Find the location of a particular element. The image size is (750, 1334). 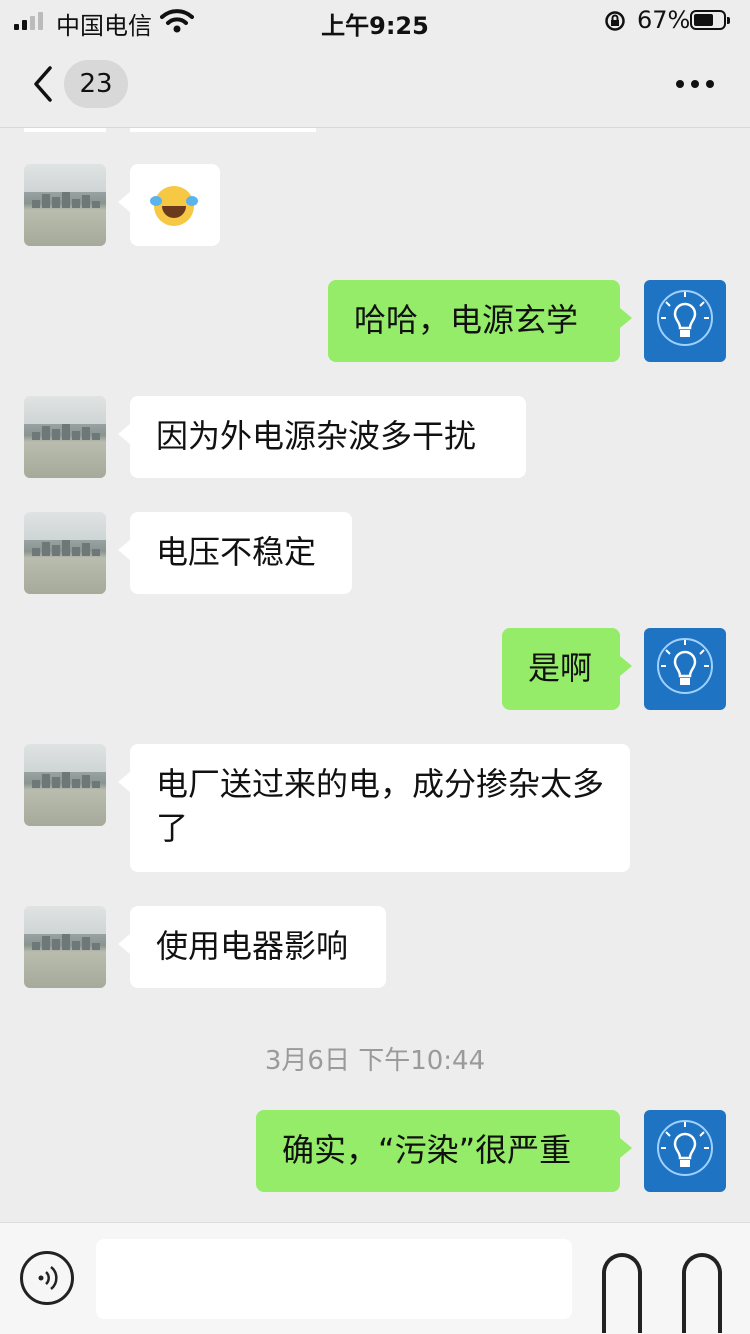

chevron-left-icon is located at coordinates (43, 84).